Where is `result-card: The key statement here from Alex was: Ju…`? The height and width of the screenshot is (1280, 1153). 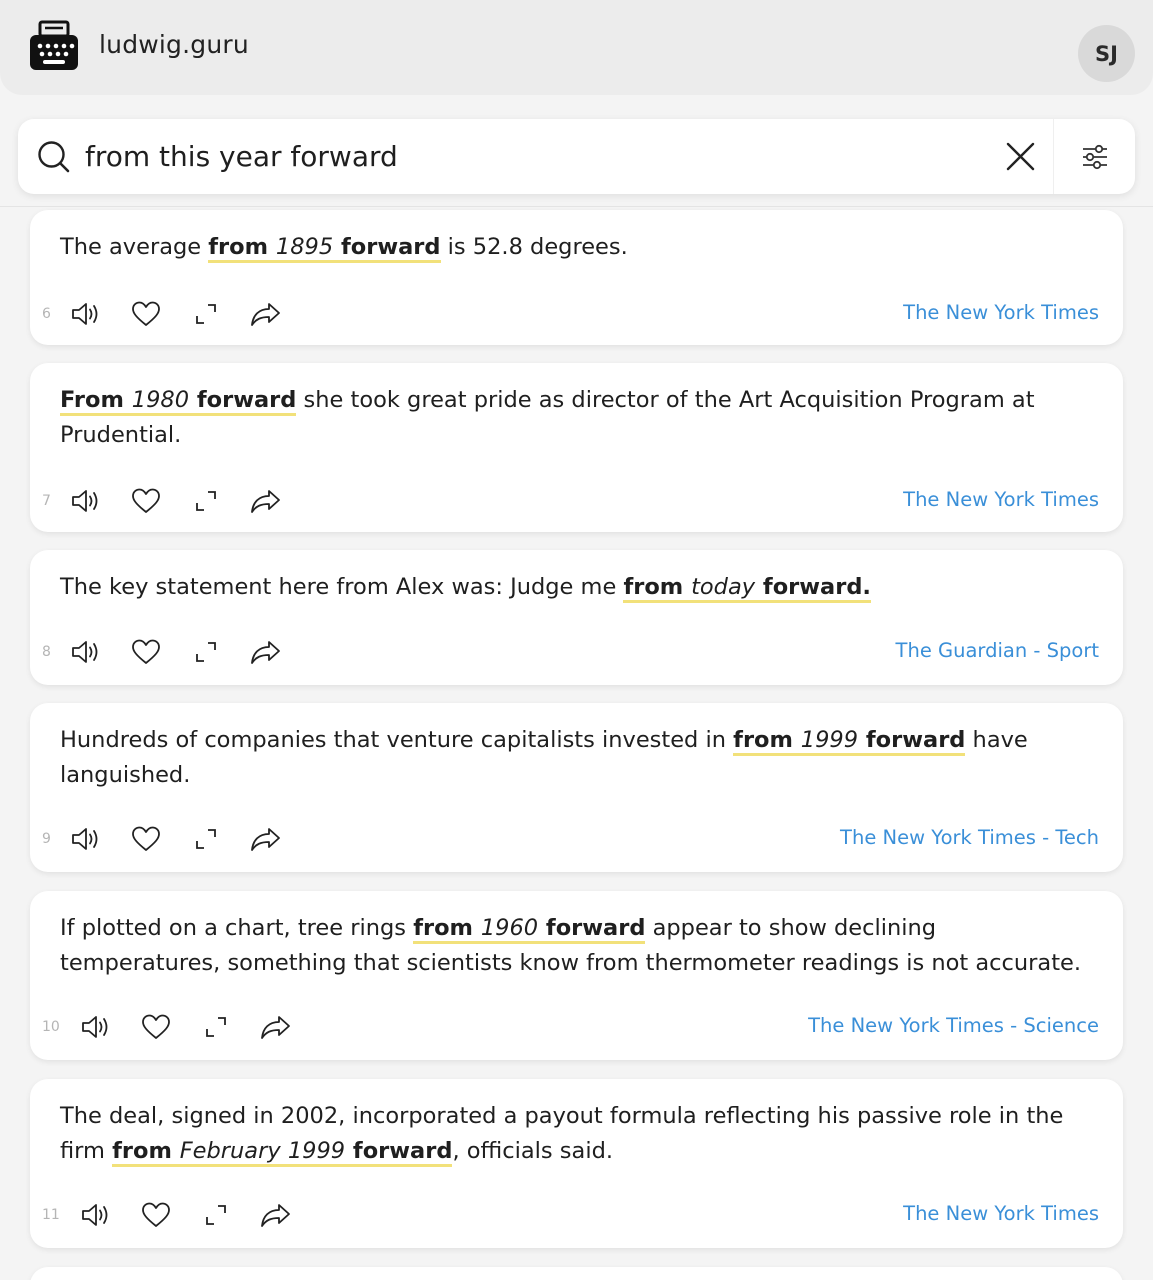 result-card: The key statement here from Alex was: Ju… is located at coordinates (576, 617).